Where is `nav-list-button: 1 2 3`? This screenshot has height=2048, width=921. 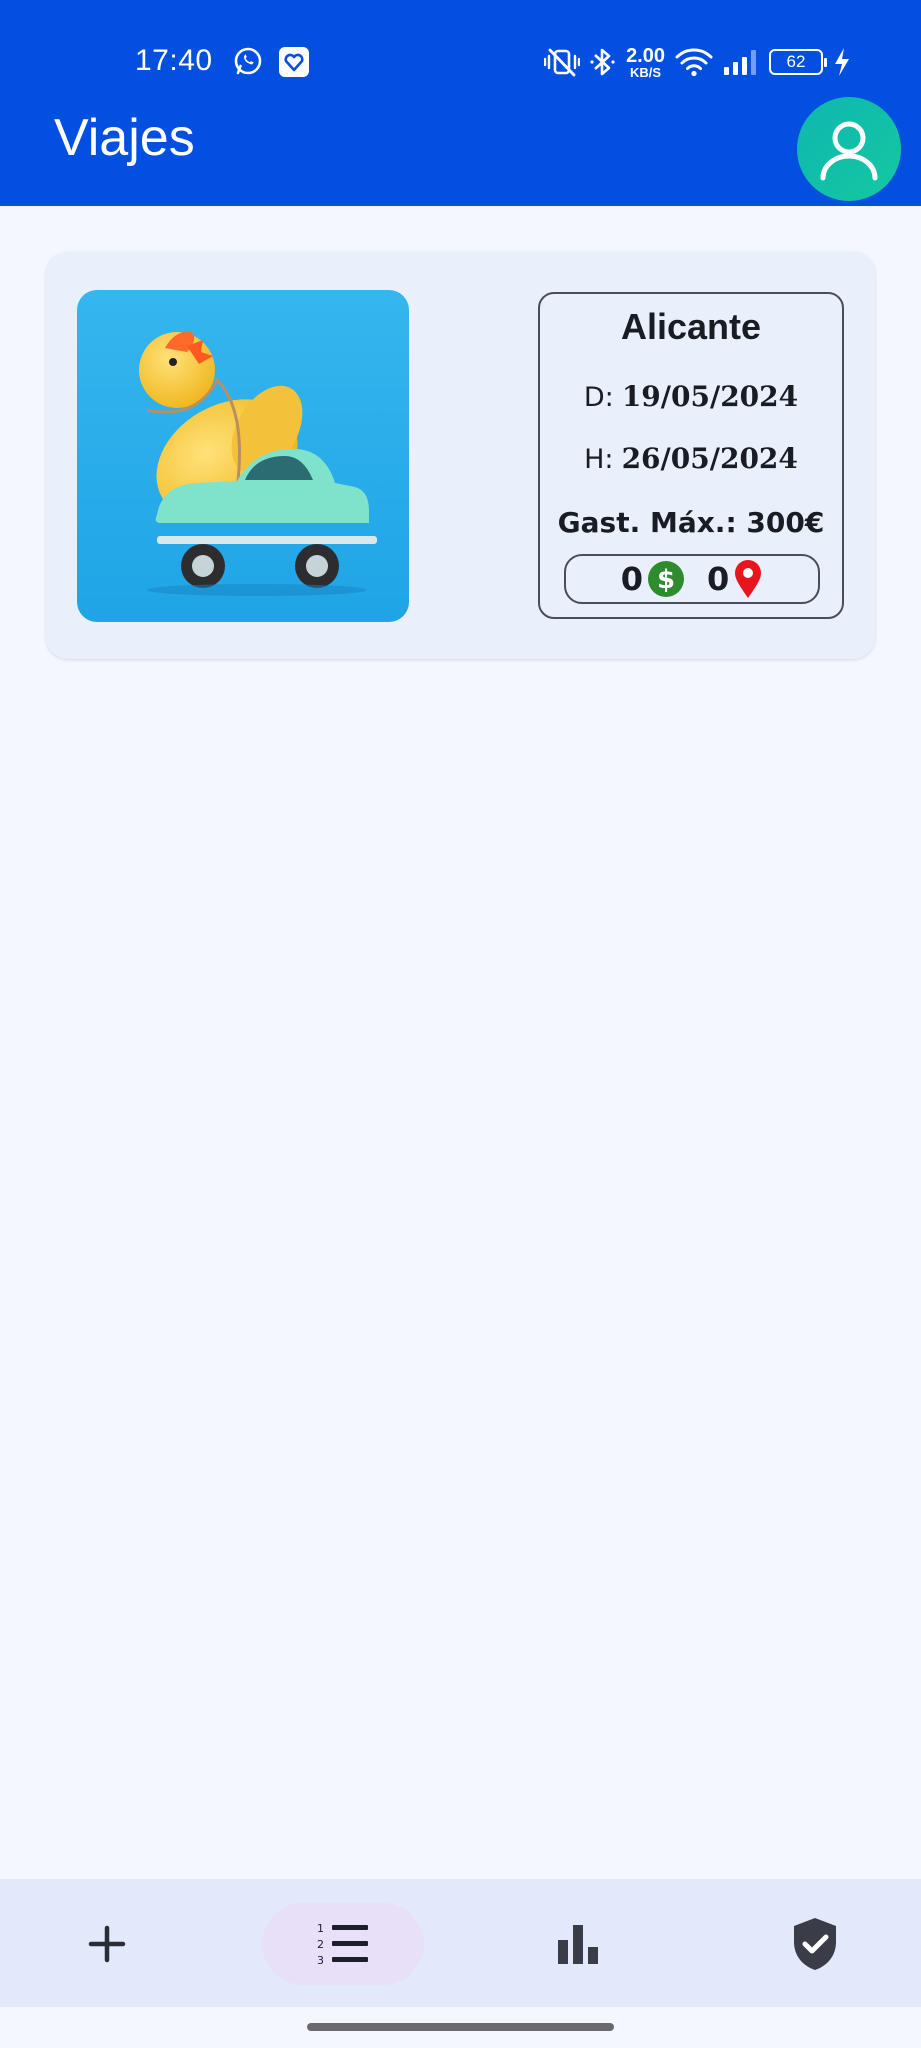 nav-list-button: 1 2 3 is located at coordinates (343, 1944).